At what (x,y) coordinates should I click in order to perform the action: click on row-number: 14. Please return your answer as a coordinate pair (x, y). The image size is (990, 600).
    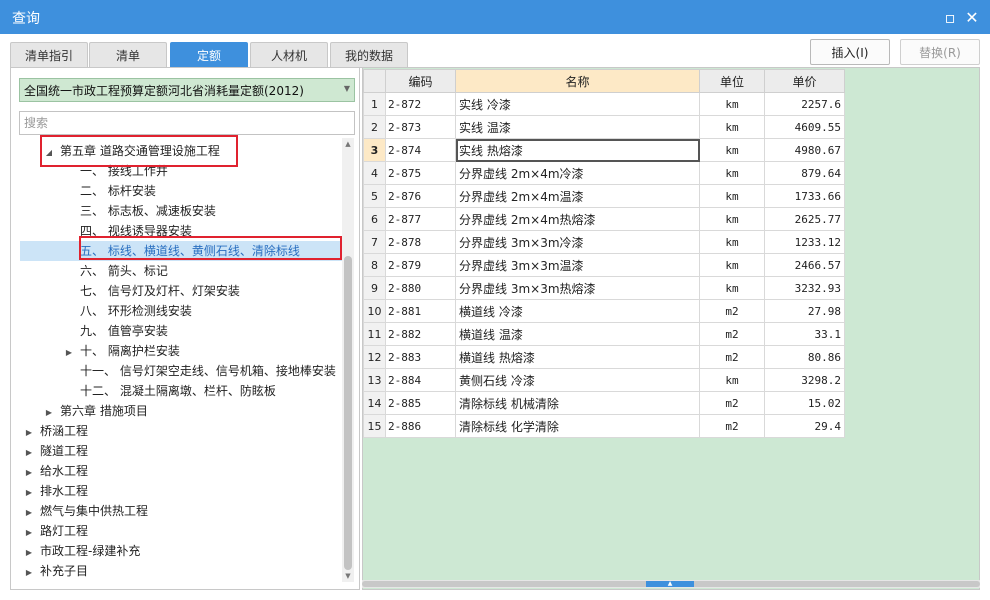
    Looking at the image, I should click on (374, 403).